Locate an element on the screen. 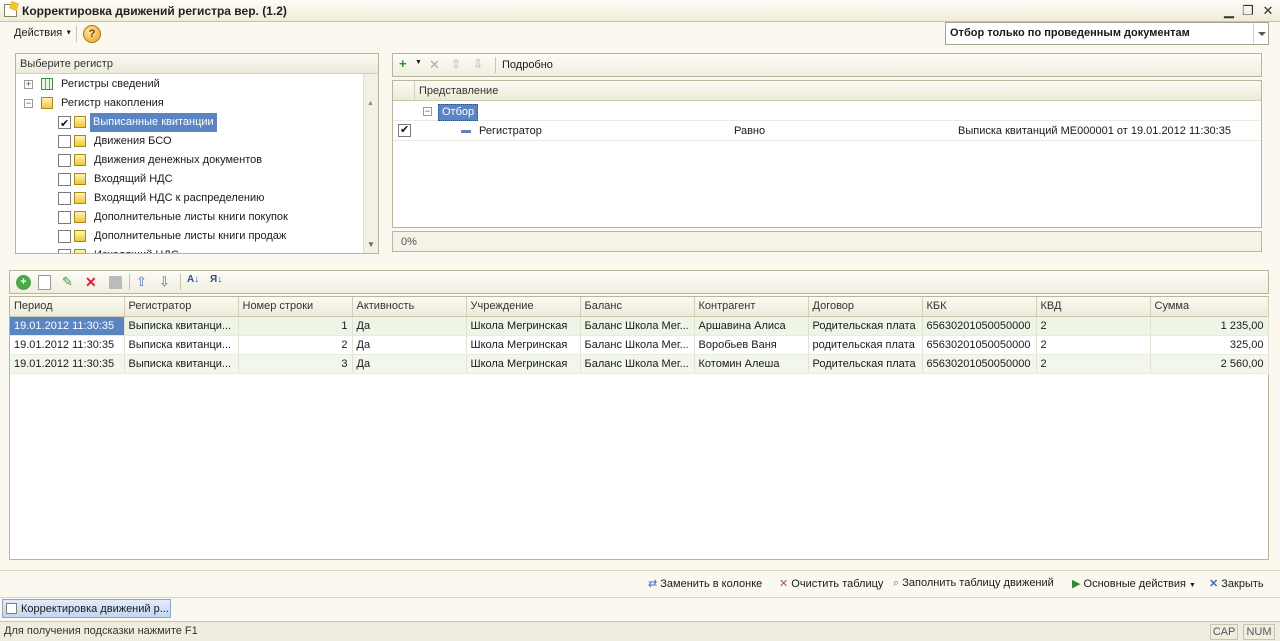 This screenshot has height=641, width=1280. tree-item: Дополнительные листы книги покупок is located at coordinates (189, 217).